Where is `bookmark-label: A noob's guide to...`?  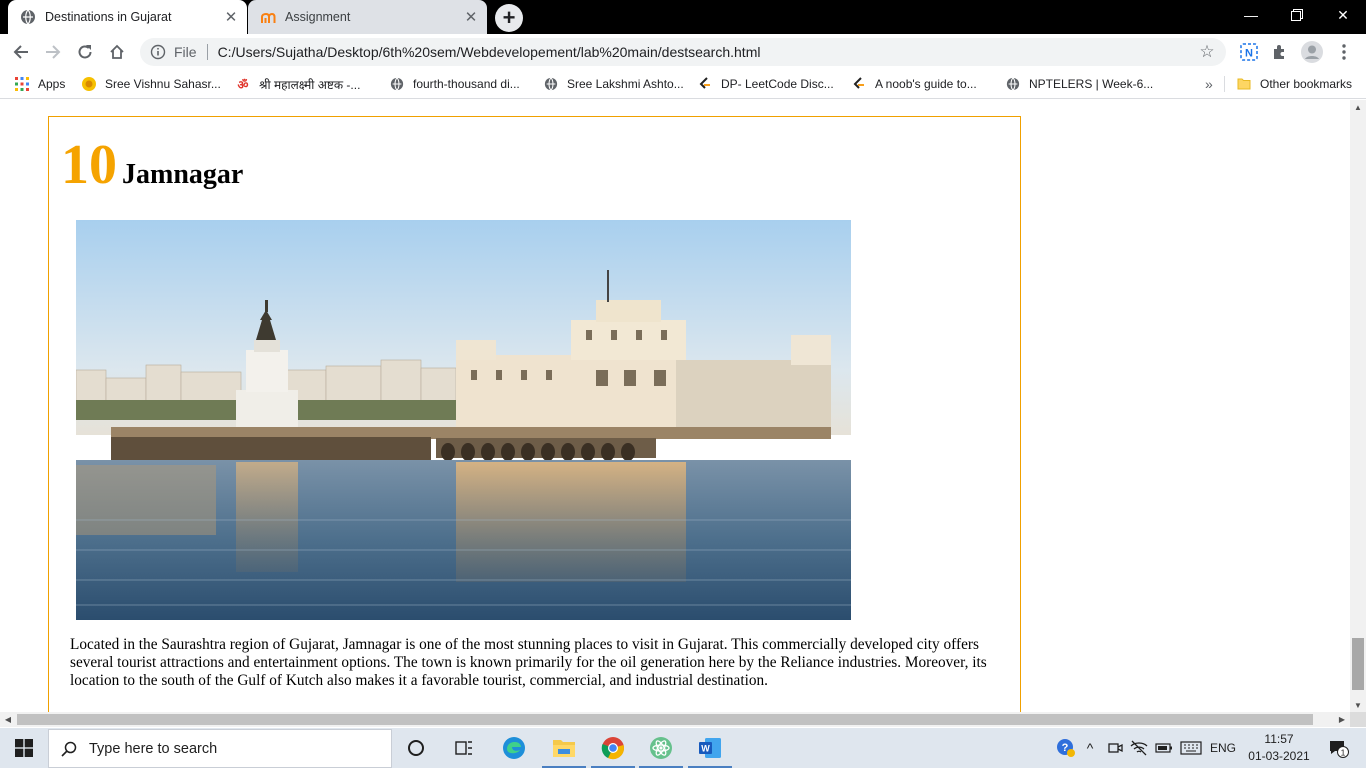
bookmark-label: A noob's guide to... is located at coordinates (926, 84).